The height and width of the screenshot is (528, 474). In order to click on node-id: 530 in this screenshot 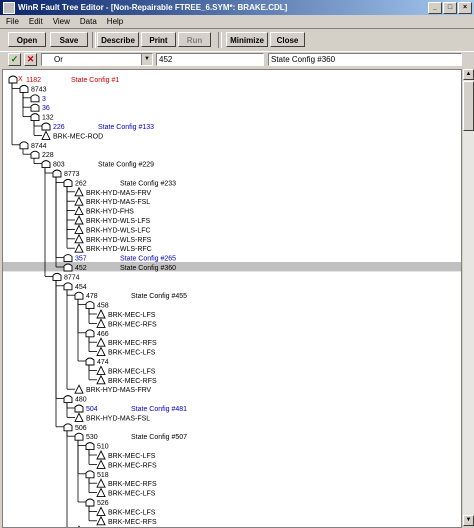, I will do `click(92, 437)`.